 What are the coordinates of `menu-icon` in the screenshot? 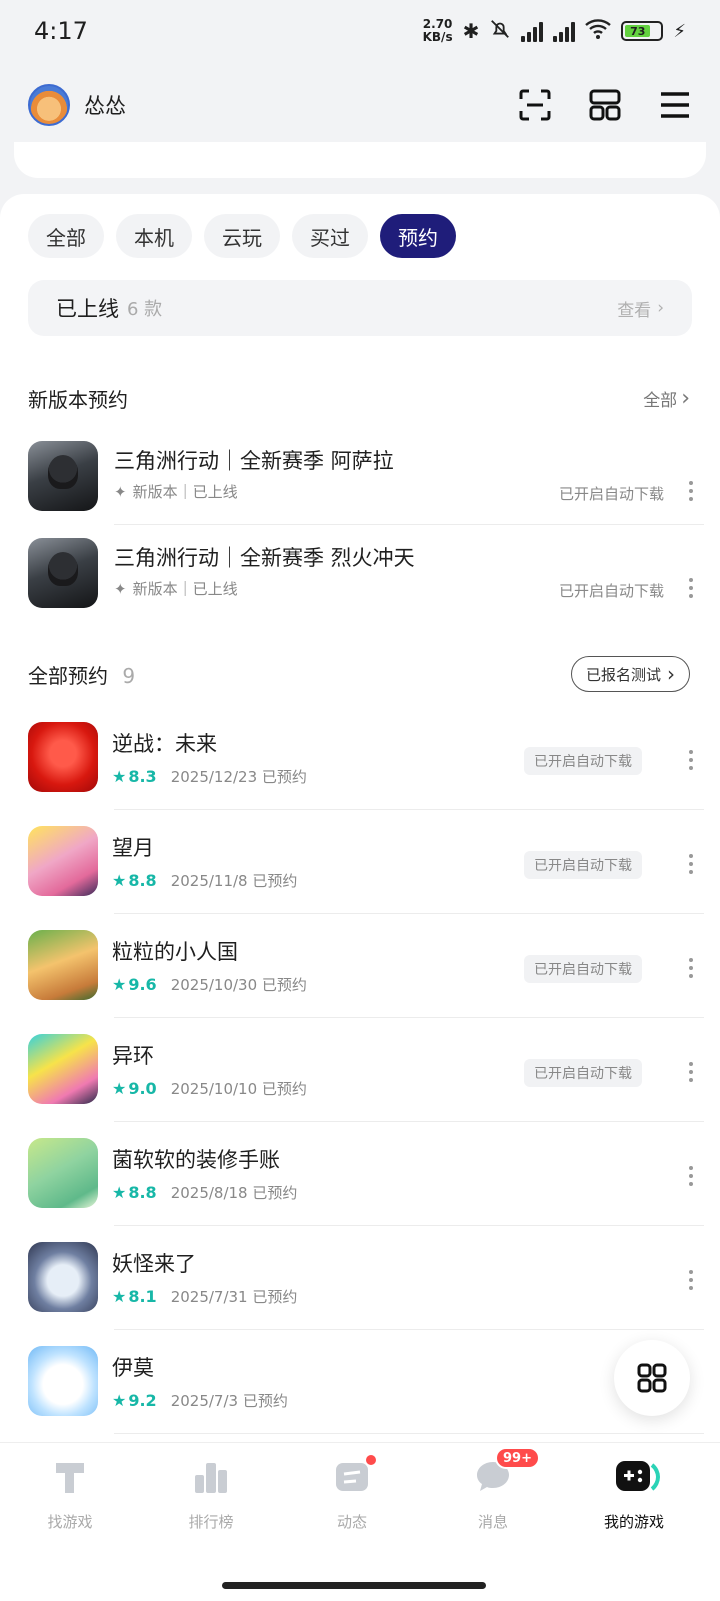 It's located at (675, 105).